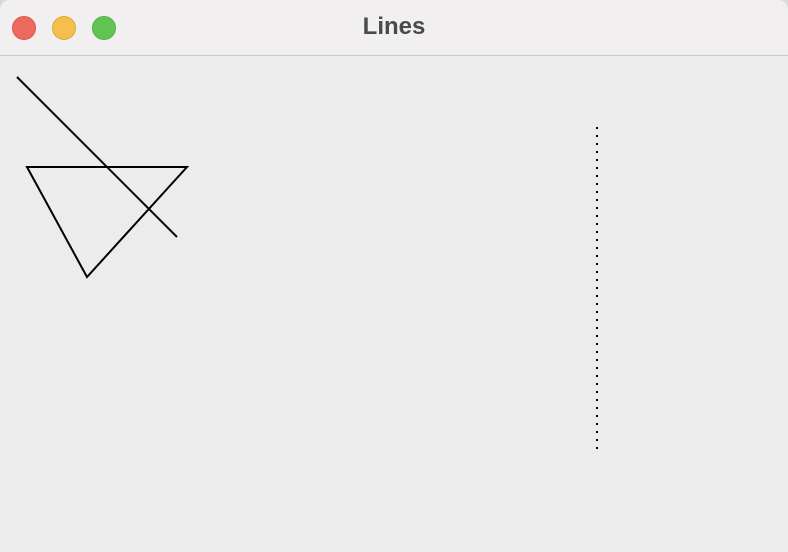  What do you see at coordinates (97, 157) in the screenshot?
I see `diagonal-line` at bounding box center [97, 157].